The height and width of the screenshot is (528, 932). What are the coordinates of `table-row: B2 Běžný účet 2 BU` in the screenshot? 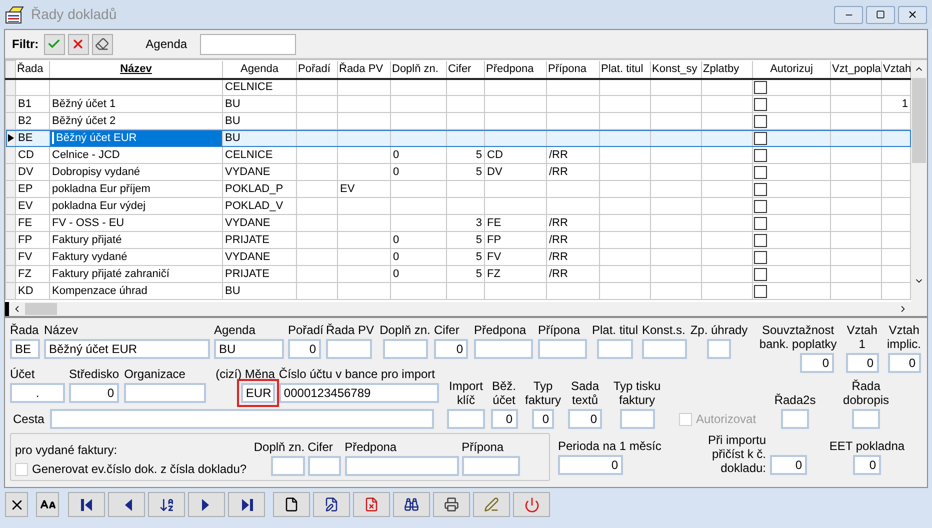 It's located at (458, 121).